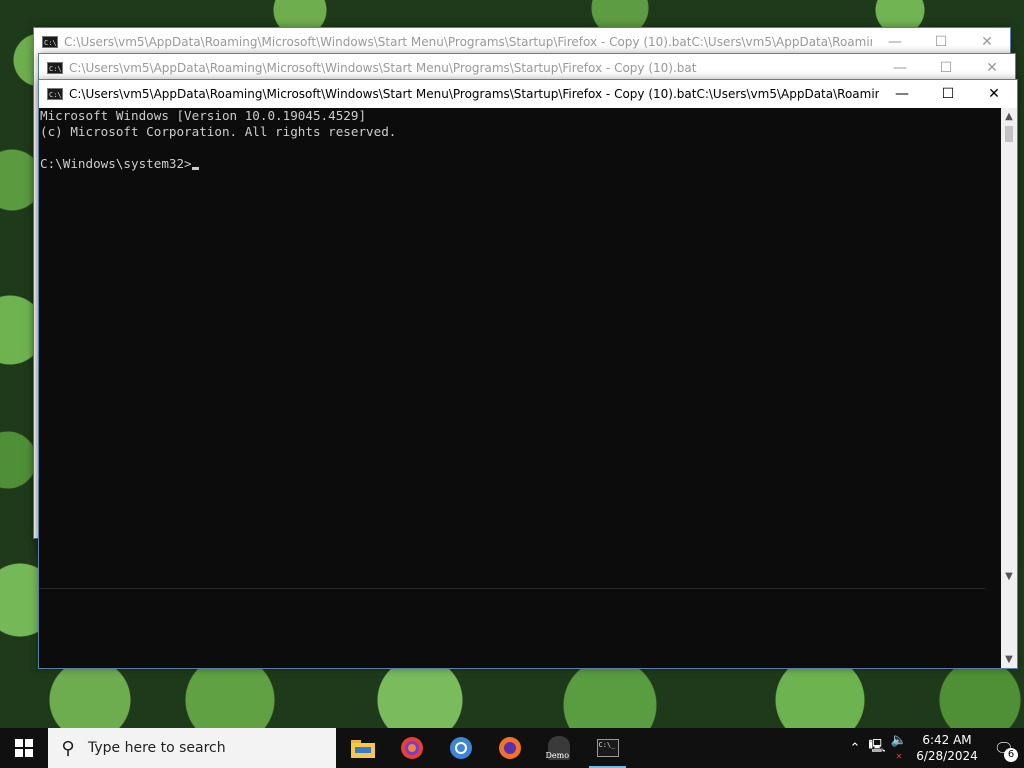 The image size is (1024, 768). Describe the element at coordinates (512, 588) in the screenshot. I see `console-divider` at that location.